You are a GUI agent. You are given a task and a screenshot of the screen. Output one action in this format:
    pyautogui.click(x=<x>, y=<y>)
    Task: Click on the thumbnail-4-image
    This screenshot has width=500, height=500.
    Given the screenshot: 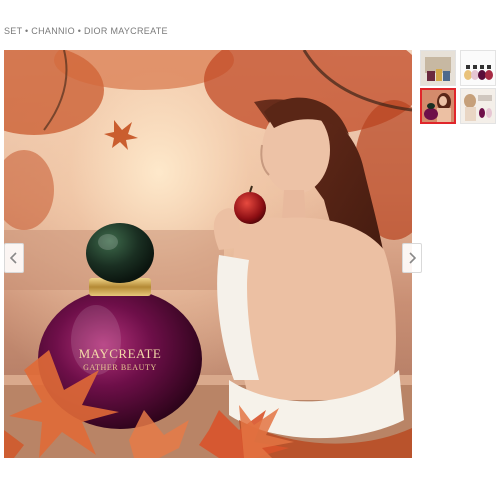 What is the action you would take?
    pyautogui.click(x=478, y=106)
    